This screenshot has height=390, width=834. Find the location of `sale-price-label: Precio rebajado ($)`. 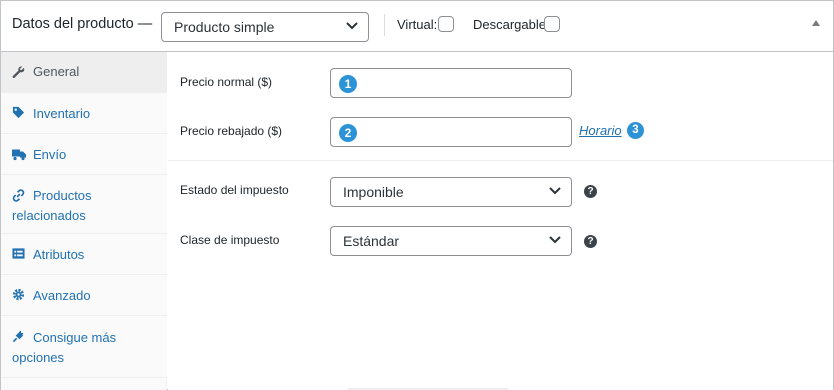

sale-price-label: Precio rebajado ($) is located at coordinates (231, 131).